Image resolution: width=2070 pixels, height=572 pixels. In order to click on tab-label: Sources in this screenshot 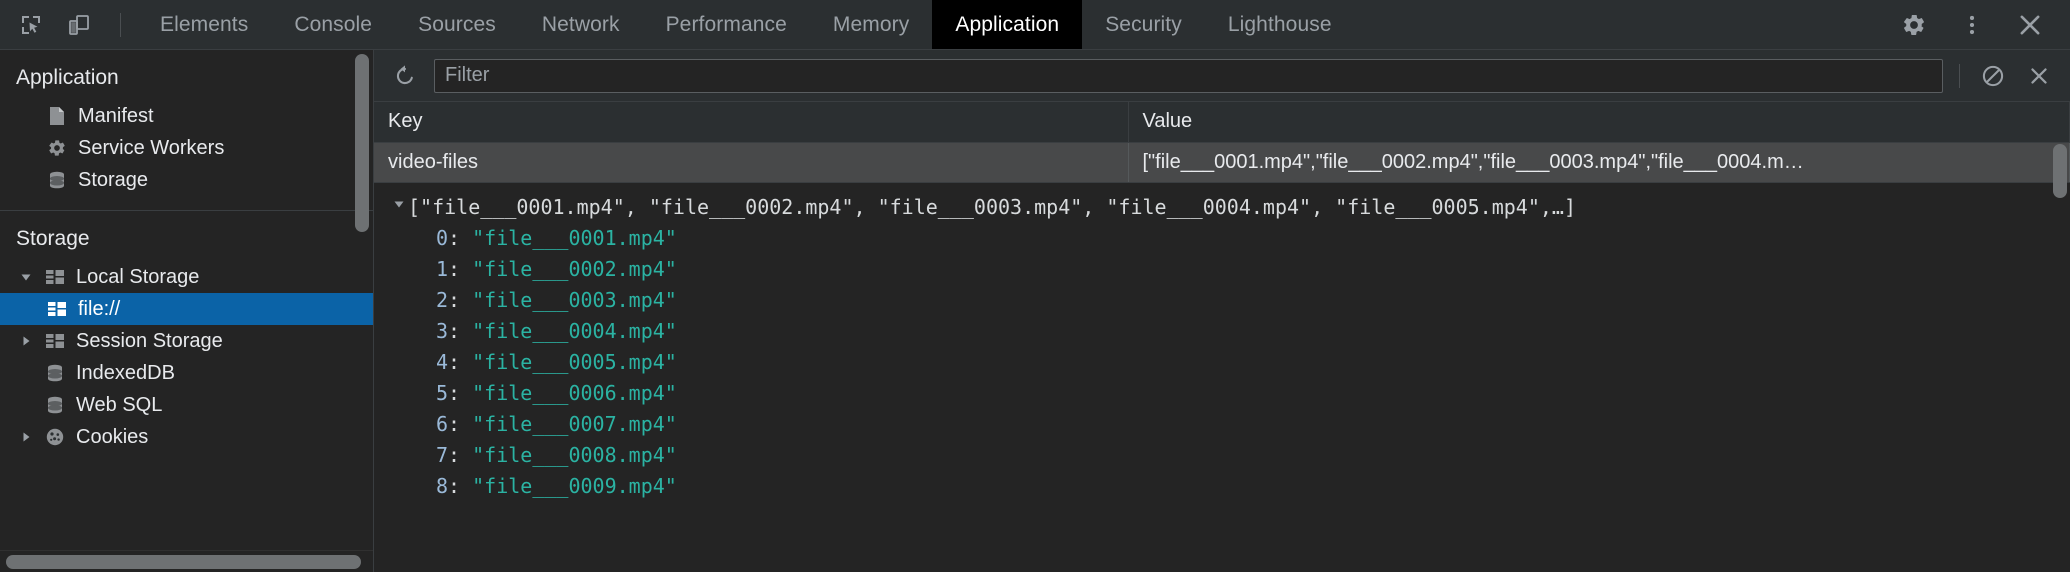, I will do `click(457, 24)`.